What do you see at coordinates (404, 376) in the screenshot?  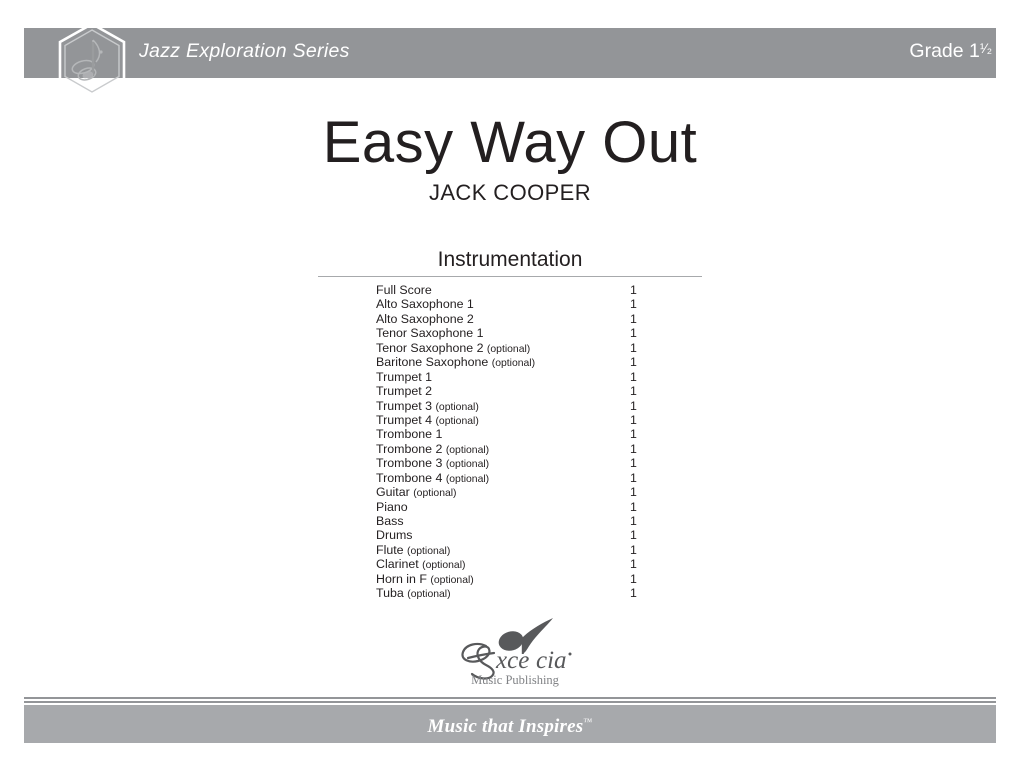 I see `instrument-name: Trumpet 1` at bounding box center [404, 376].